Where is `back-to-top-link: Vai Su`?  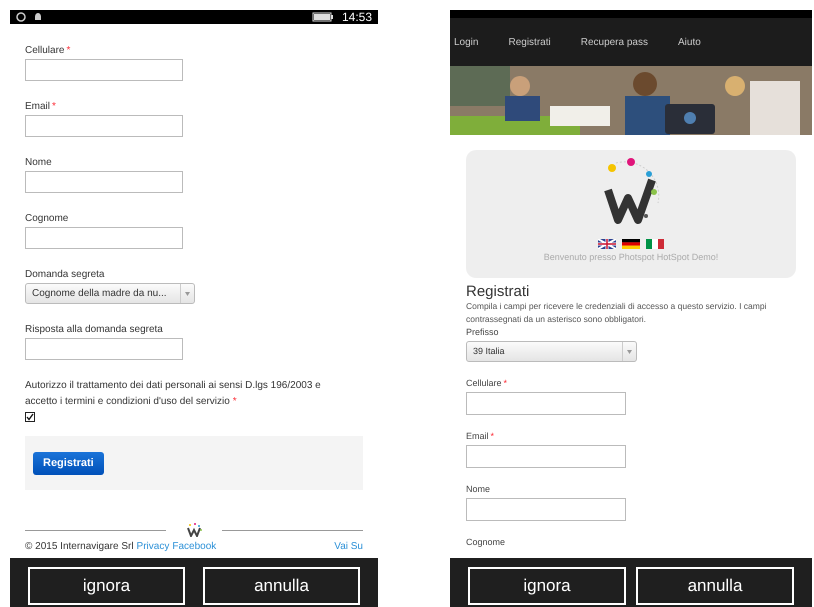
back-to-top-link: Vai Su is located at coordinates (348, 546).